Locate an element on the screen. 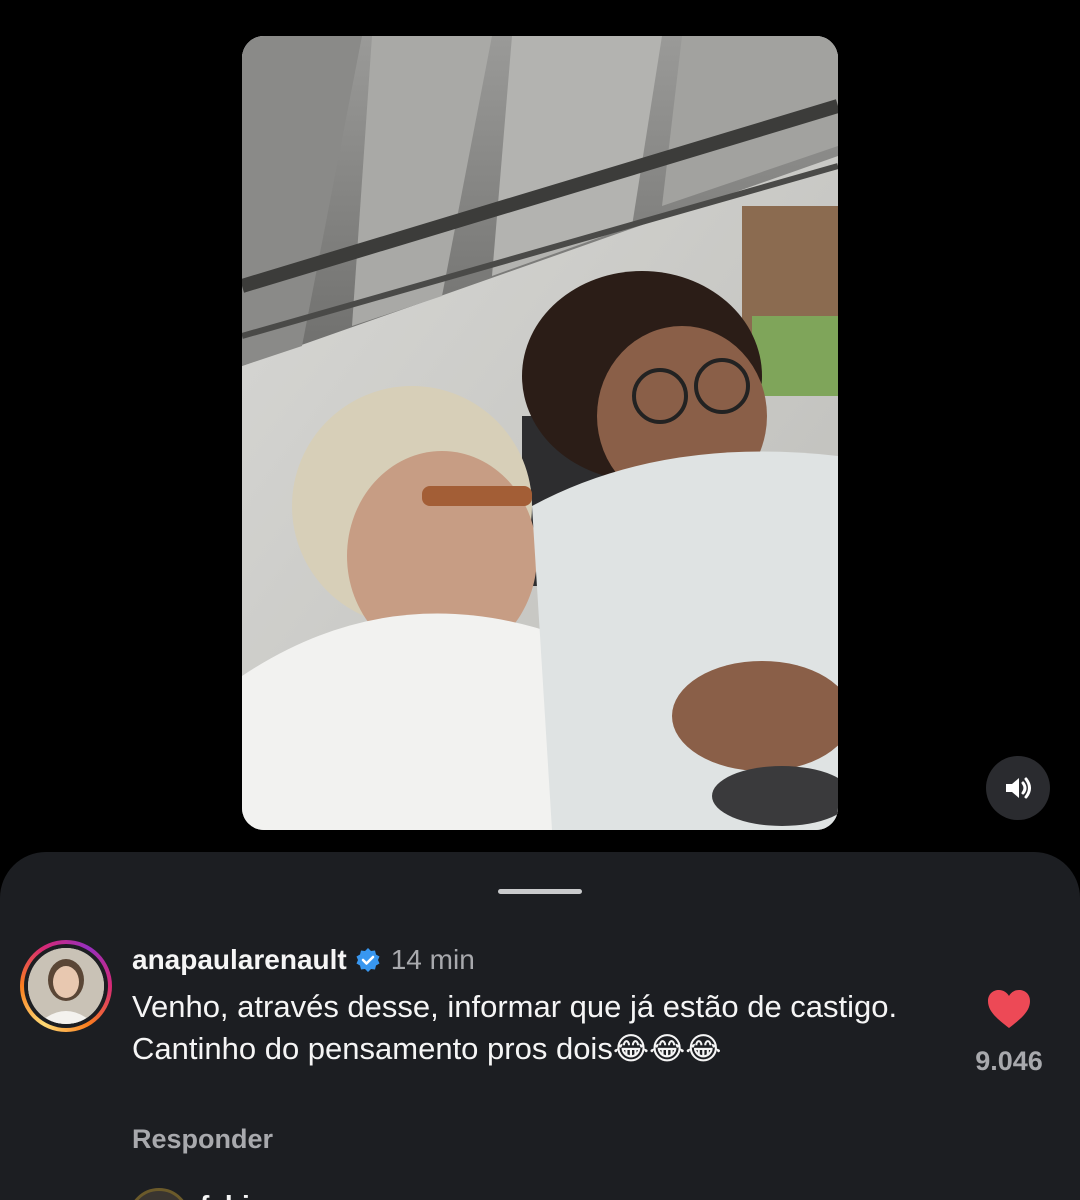 The width and height of the screenshot is (1080, 1200). sheet-drag-handle is located at coordinates (540, 891).